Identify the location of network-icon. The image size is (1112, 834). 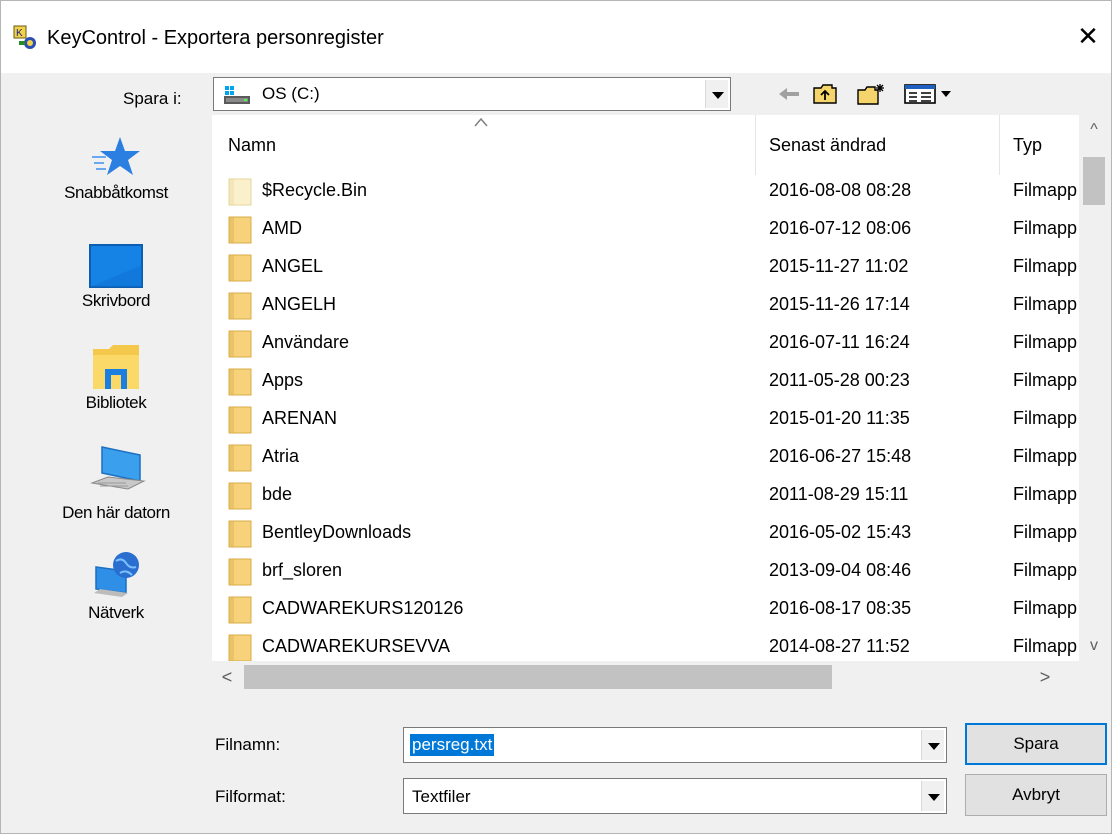
(116, 574).